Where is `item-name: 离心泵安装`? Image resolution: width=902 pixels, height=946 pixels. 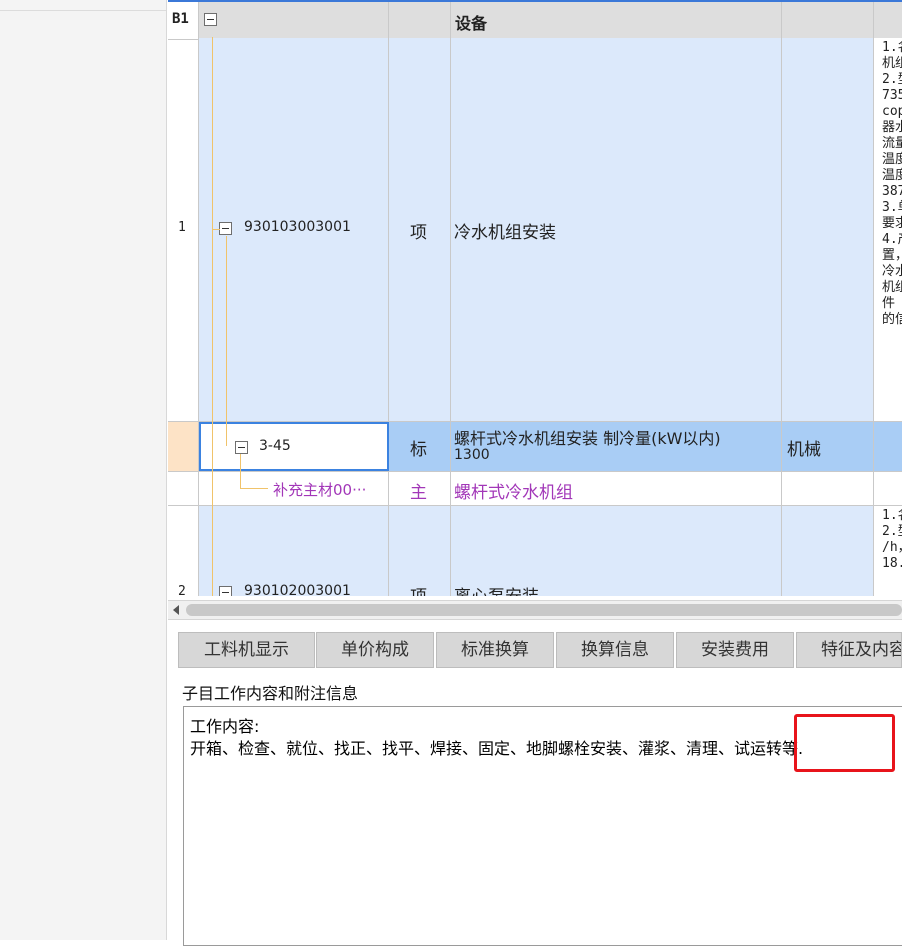
item-name: 离心泵安装 is located at coordinates (496, 589).